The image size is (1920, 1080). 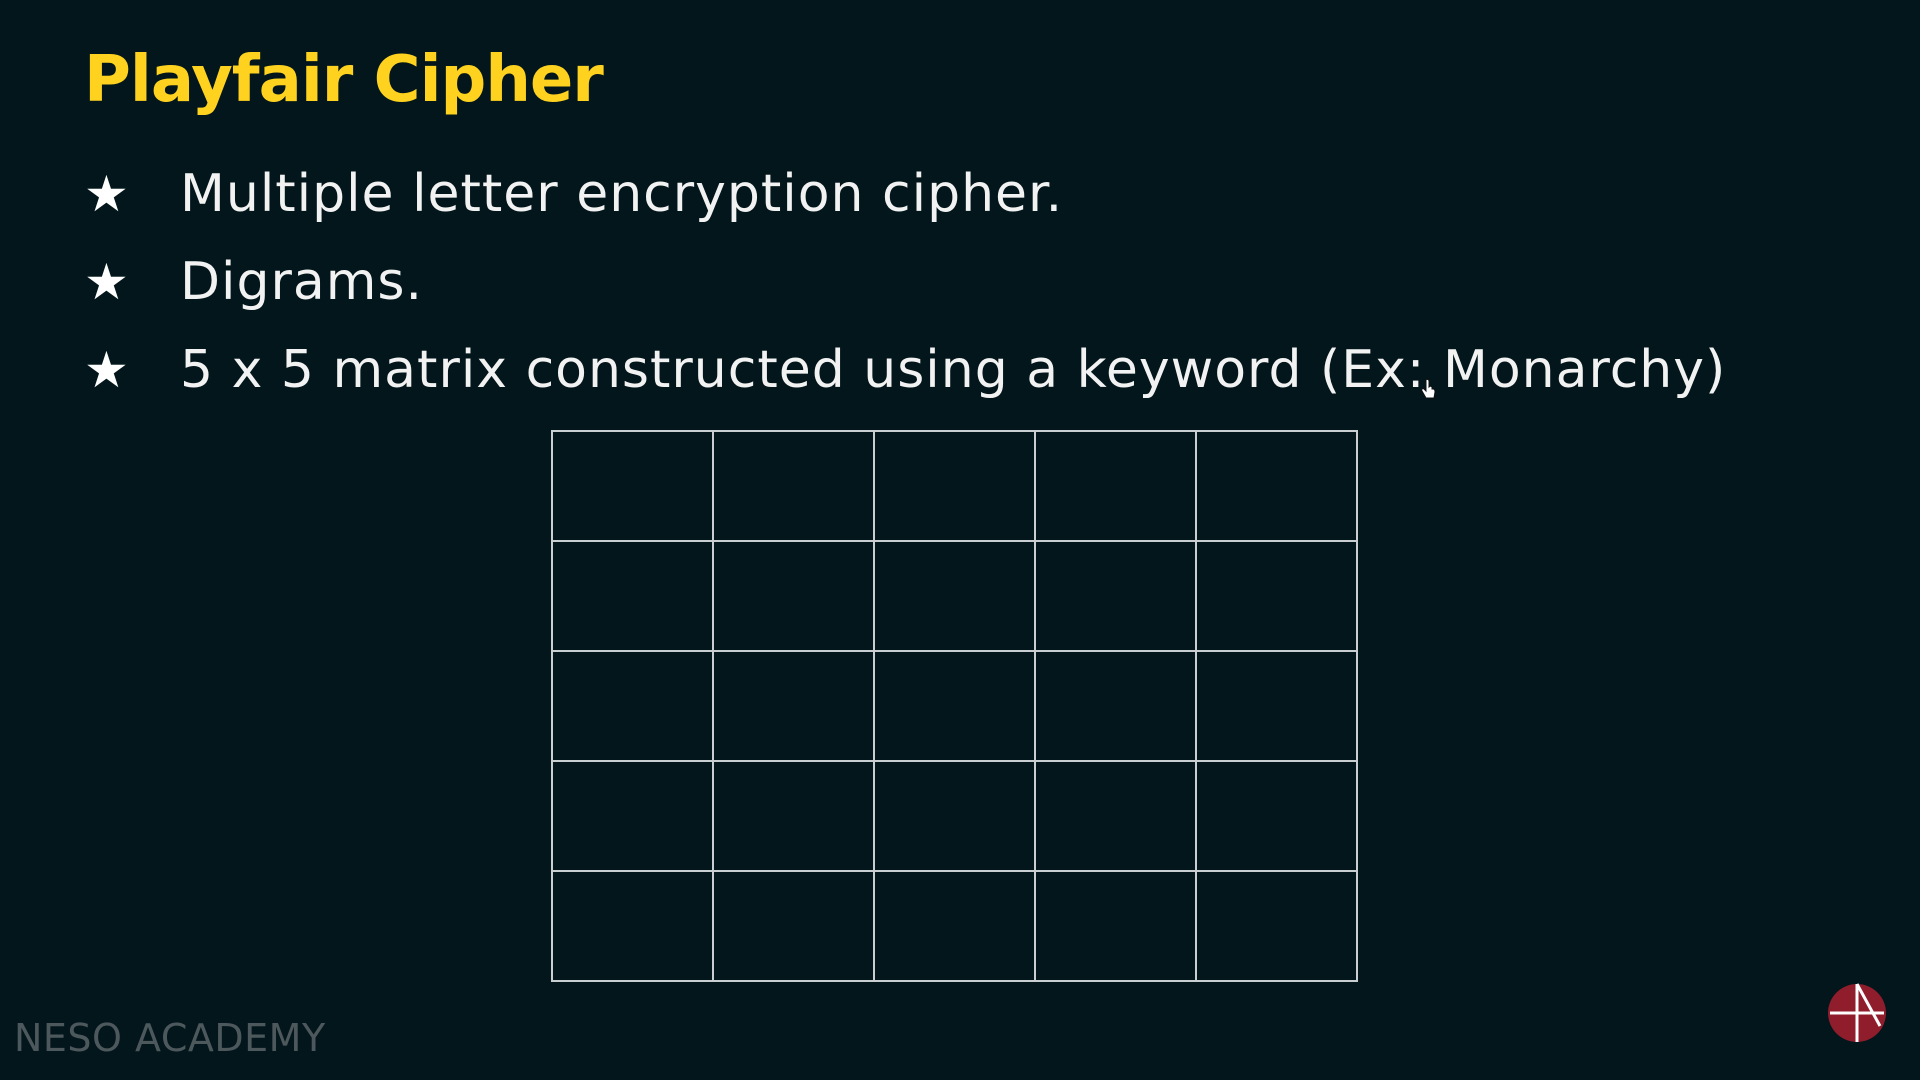 I want to click on bullet-item: ★ Multiple letter encryption cipher., so click(x=905, y=194).